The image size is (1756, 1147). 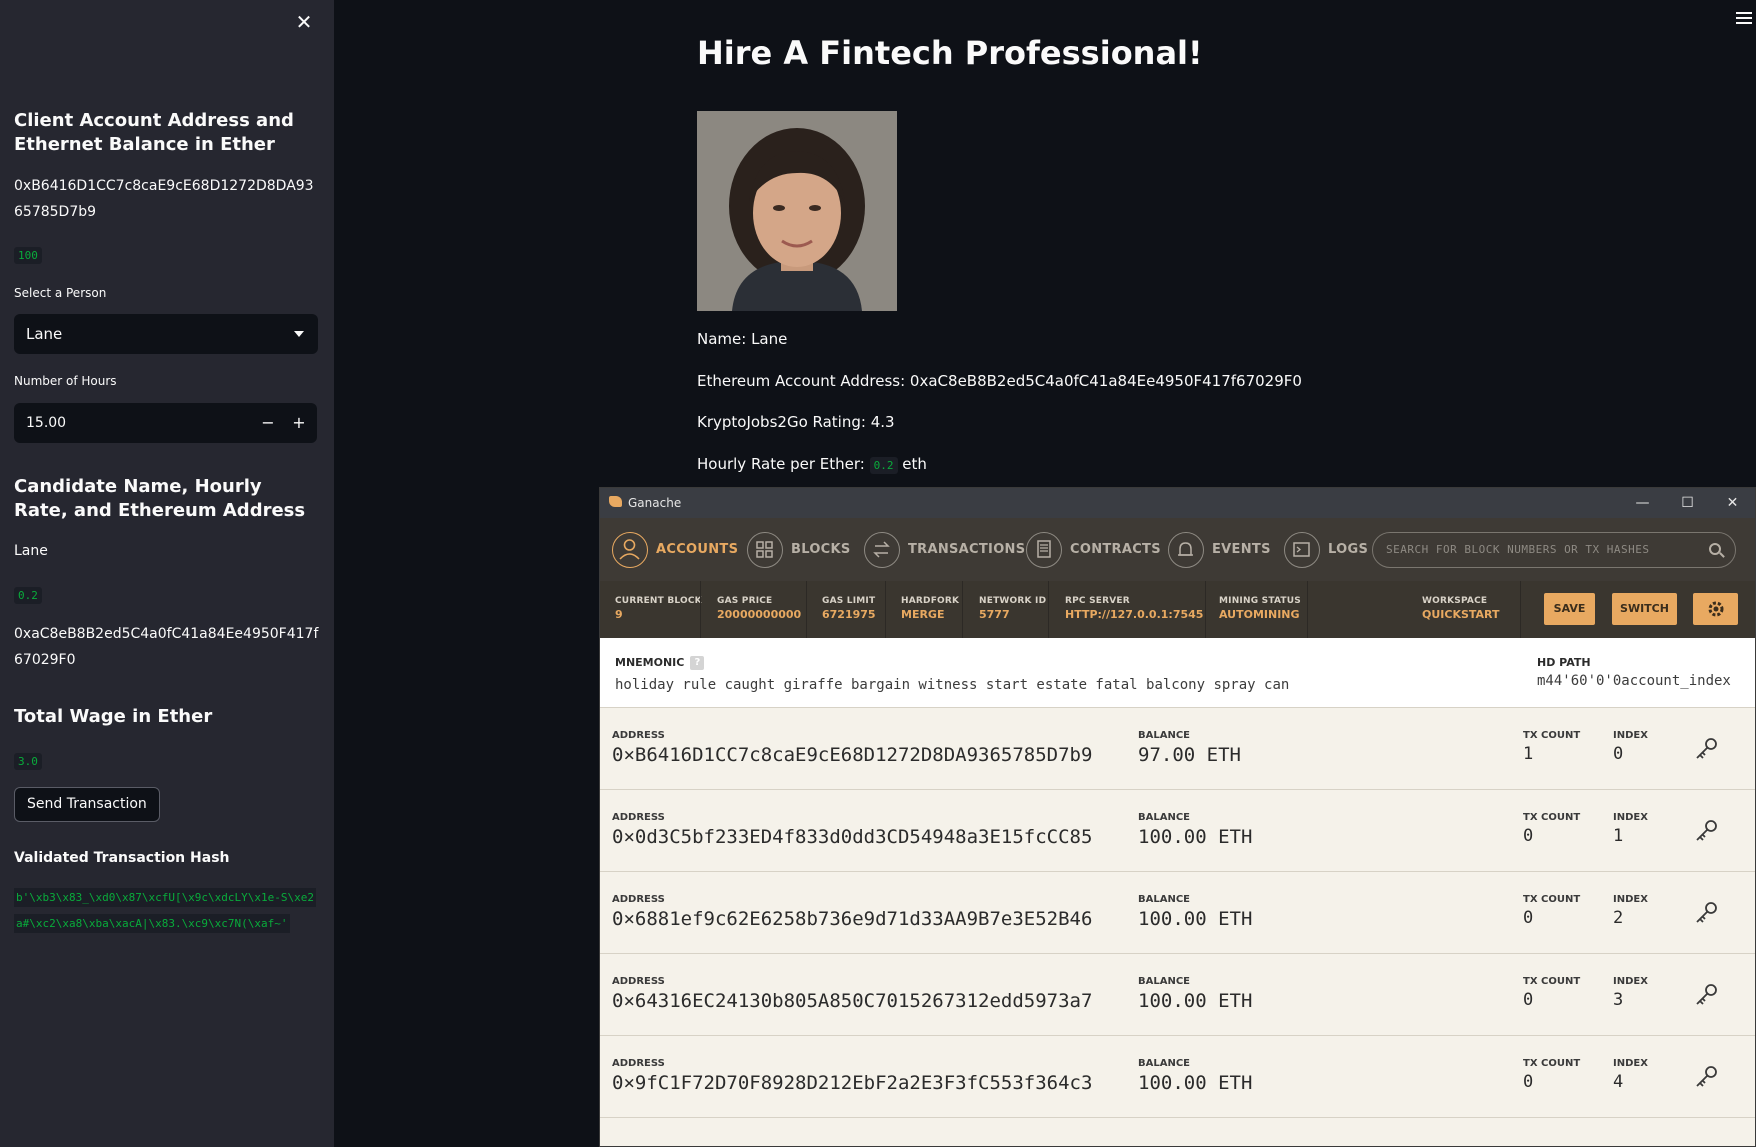 I want to click on send-transaction-button: Send Transaction, so click(x=87, y=804).